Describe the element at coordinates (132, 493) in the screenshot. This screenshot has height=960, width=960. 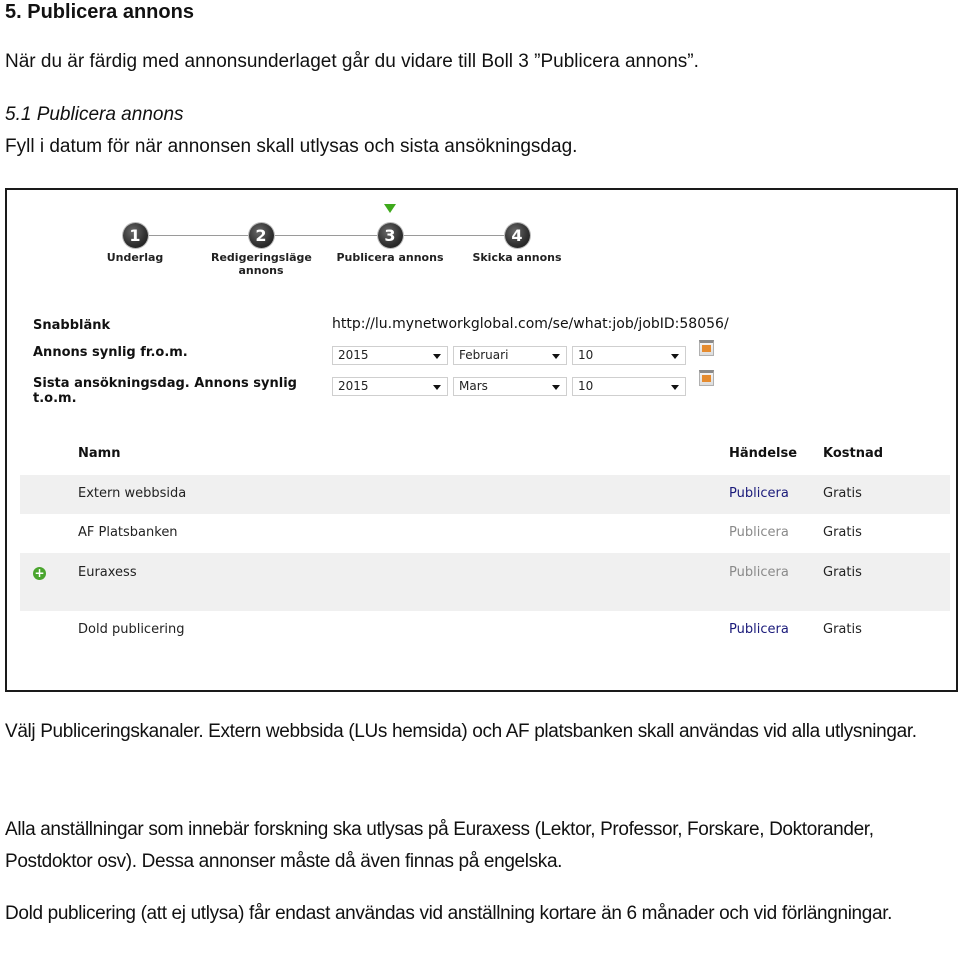
I see `channel-name: Extern webbsida` at that location.